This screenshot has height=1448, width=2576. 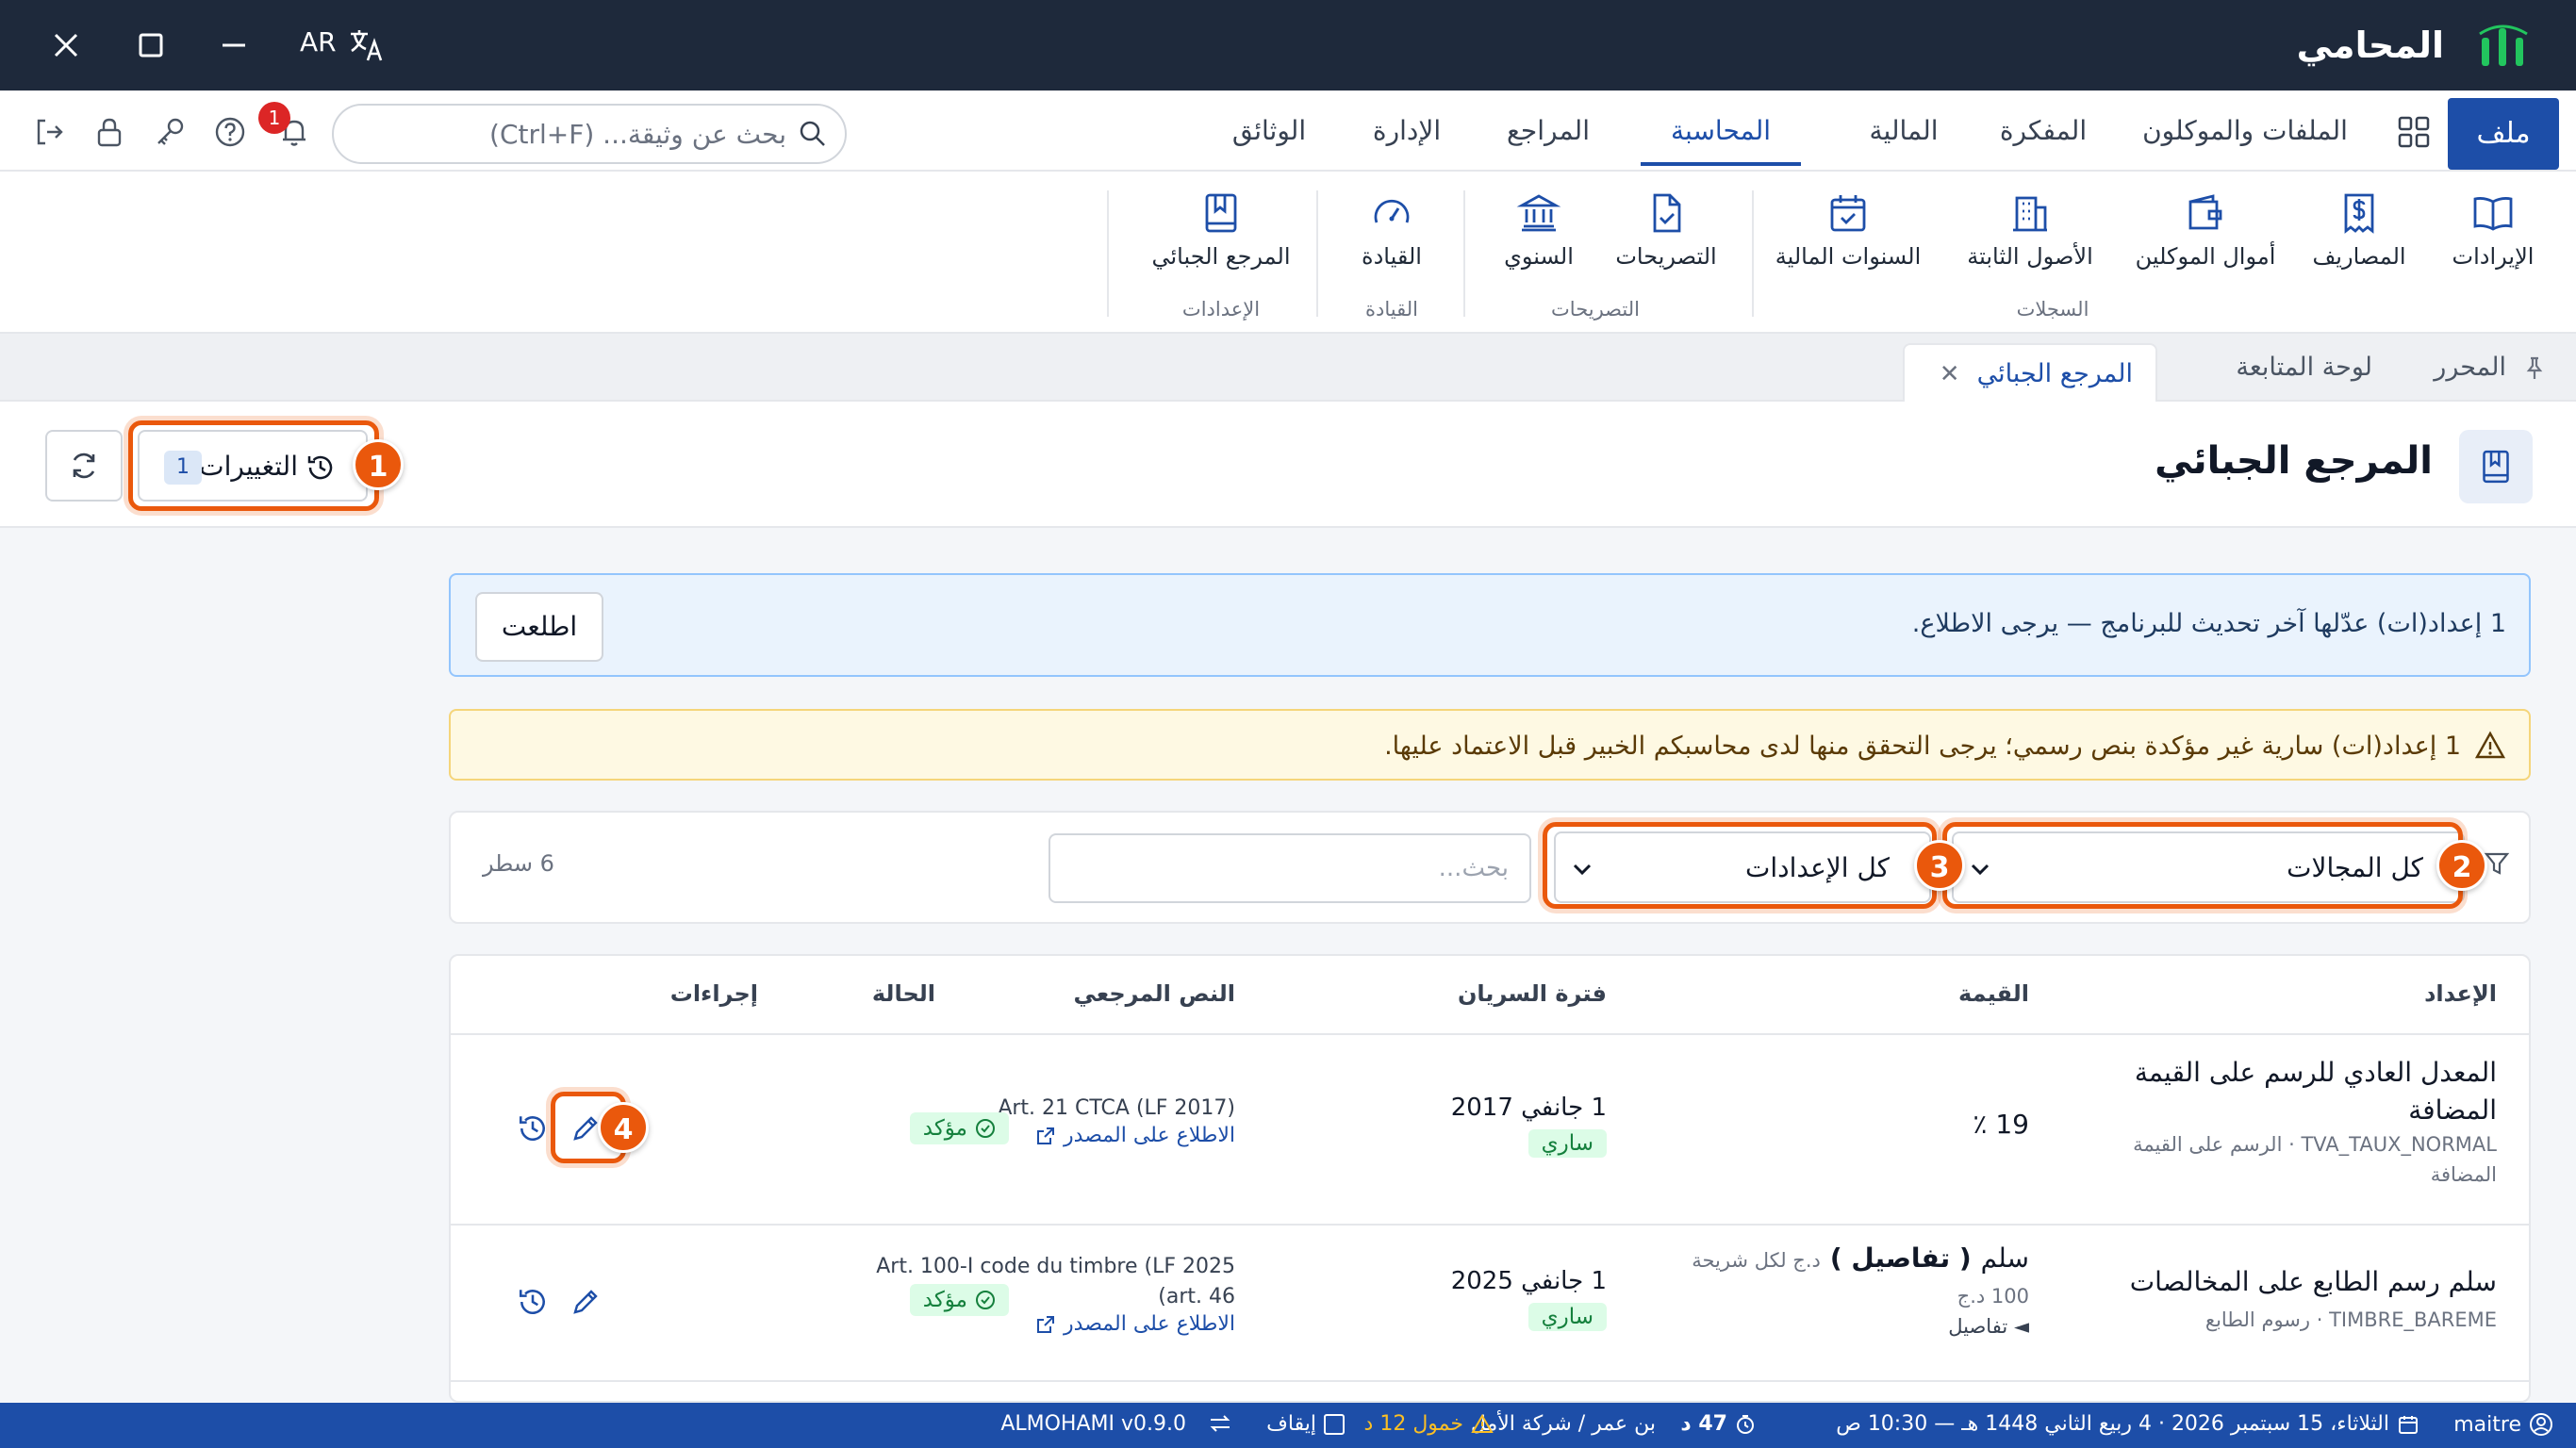 What do you see at coordinates (2001, 1124) in the screenshot?
I see `setting-value: 19 ٪` at bounding box center [2001, 1124].